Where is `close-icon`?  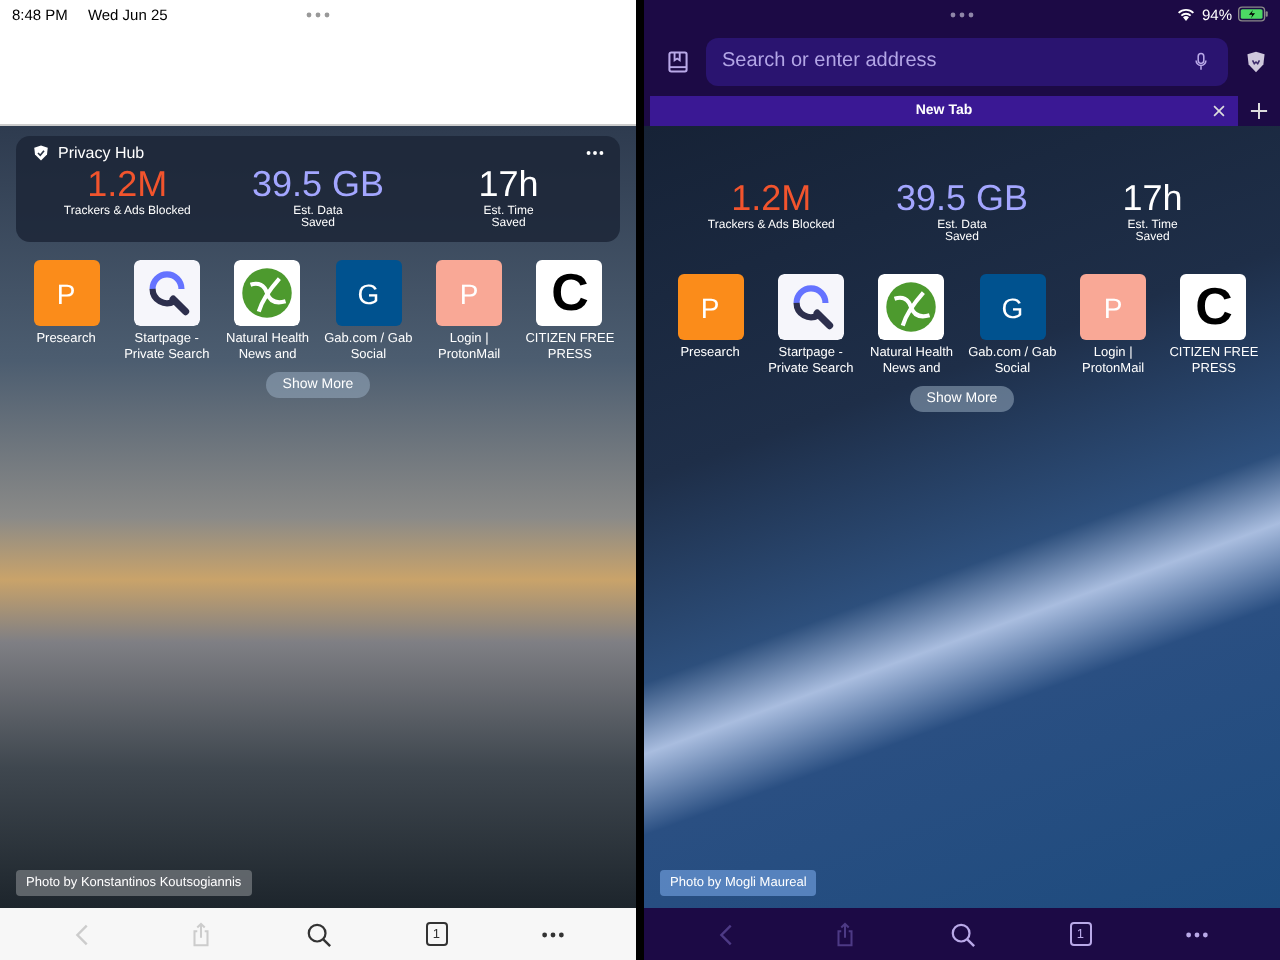 close-icon is located at coordinates (1219, 111).